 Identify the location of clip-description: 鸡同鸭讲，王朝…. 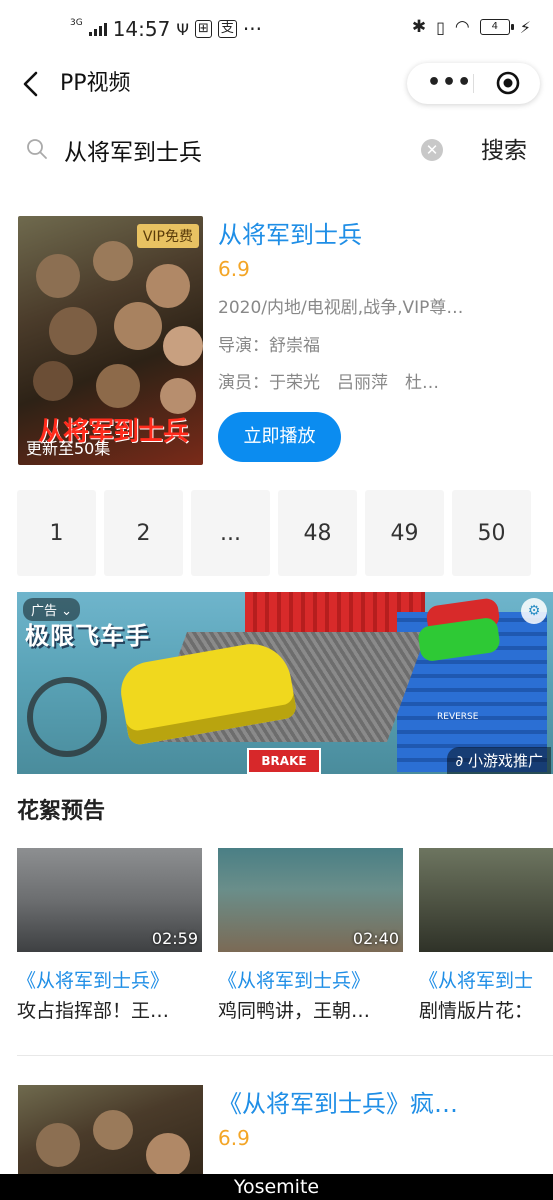
(294, 1011).